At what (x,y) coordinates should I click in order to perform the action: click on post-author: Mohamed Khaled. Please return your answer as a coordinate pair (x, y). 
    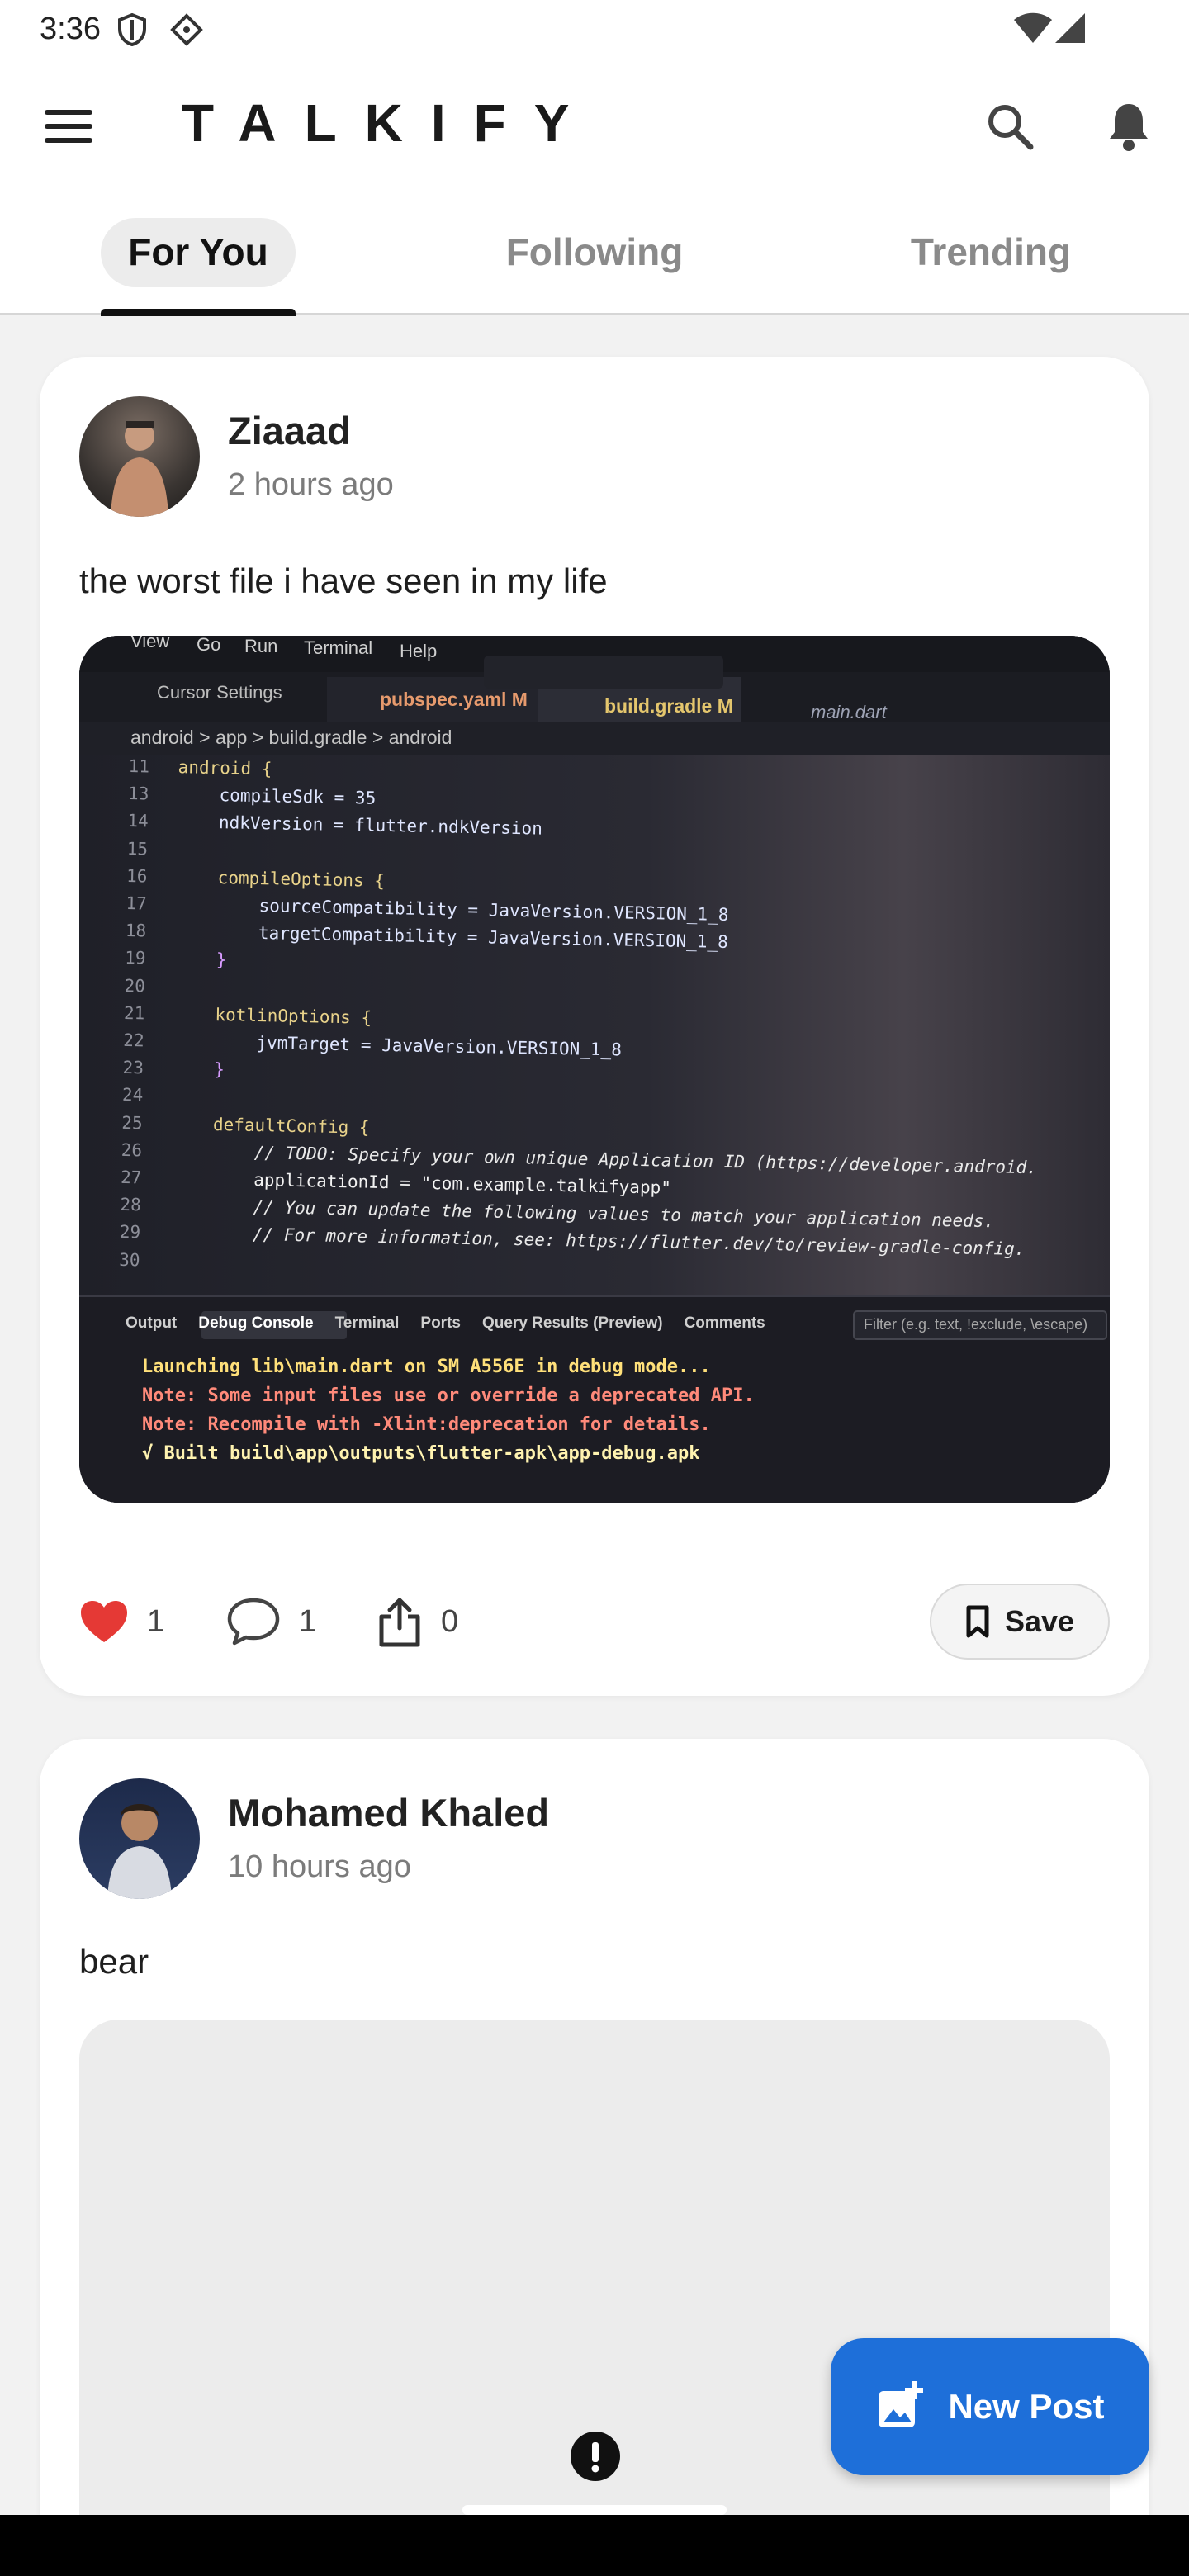
    Looking at the image, I should click on (388, 1812).